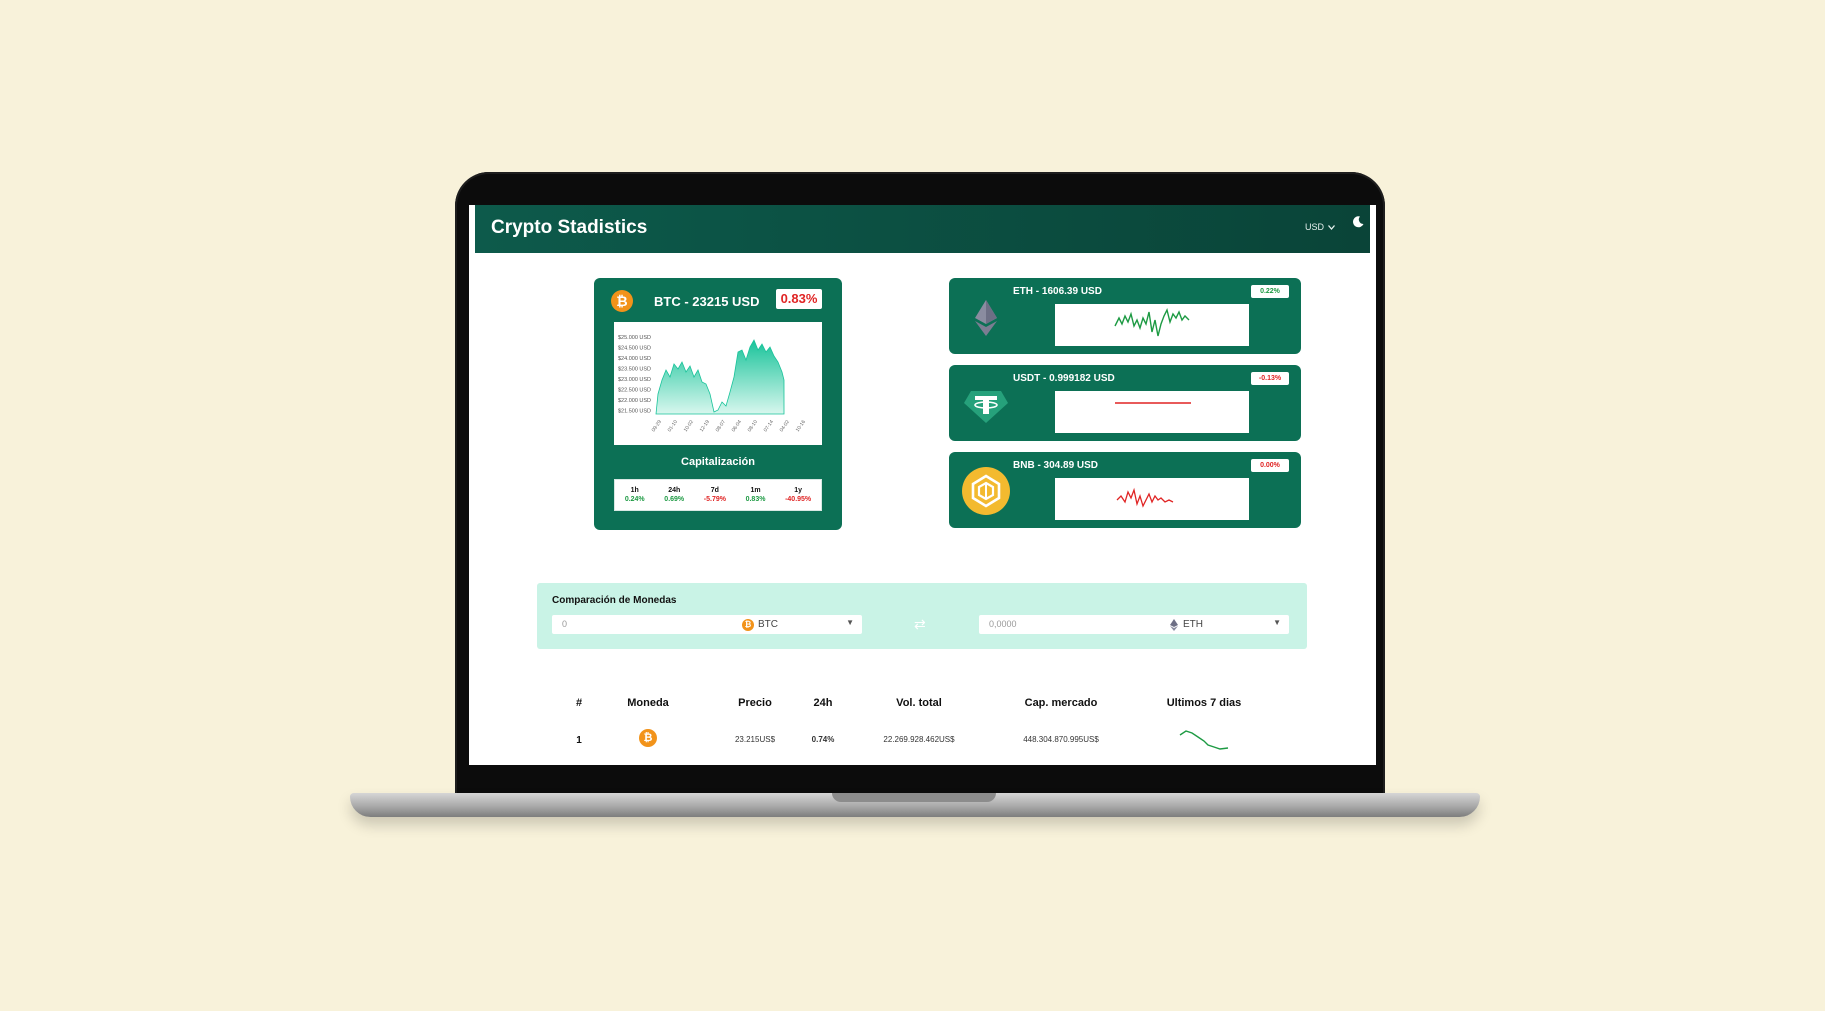  I want to click on svg-text: 07-14, so click(769, 426).